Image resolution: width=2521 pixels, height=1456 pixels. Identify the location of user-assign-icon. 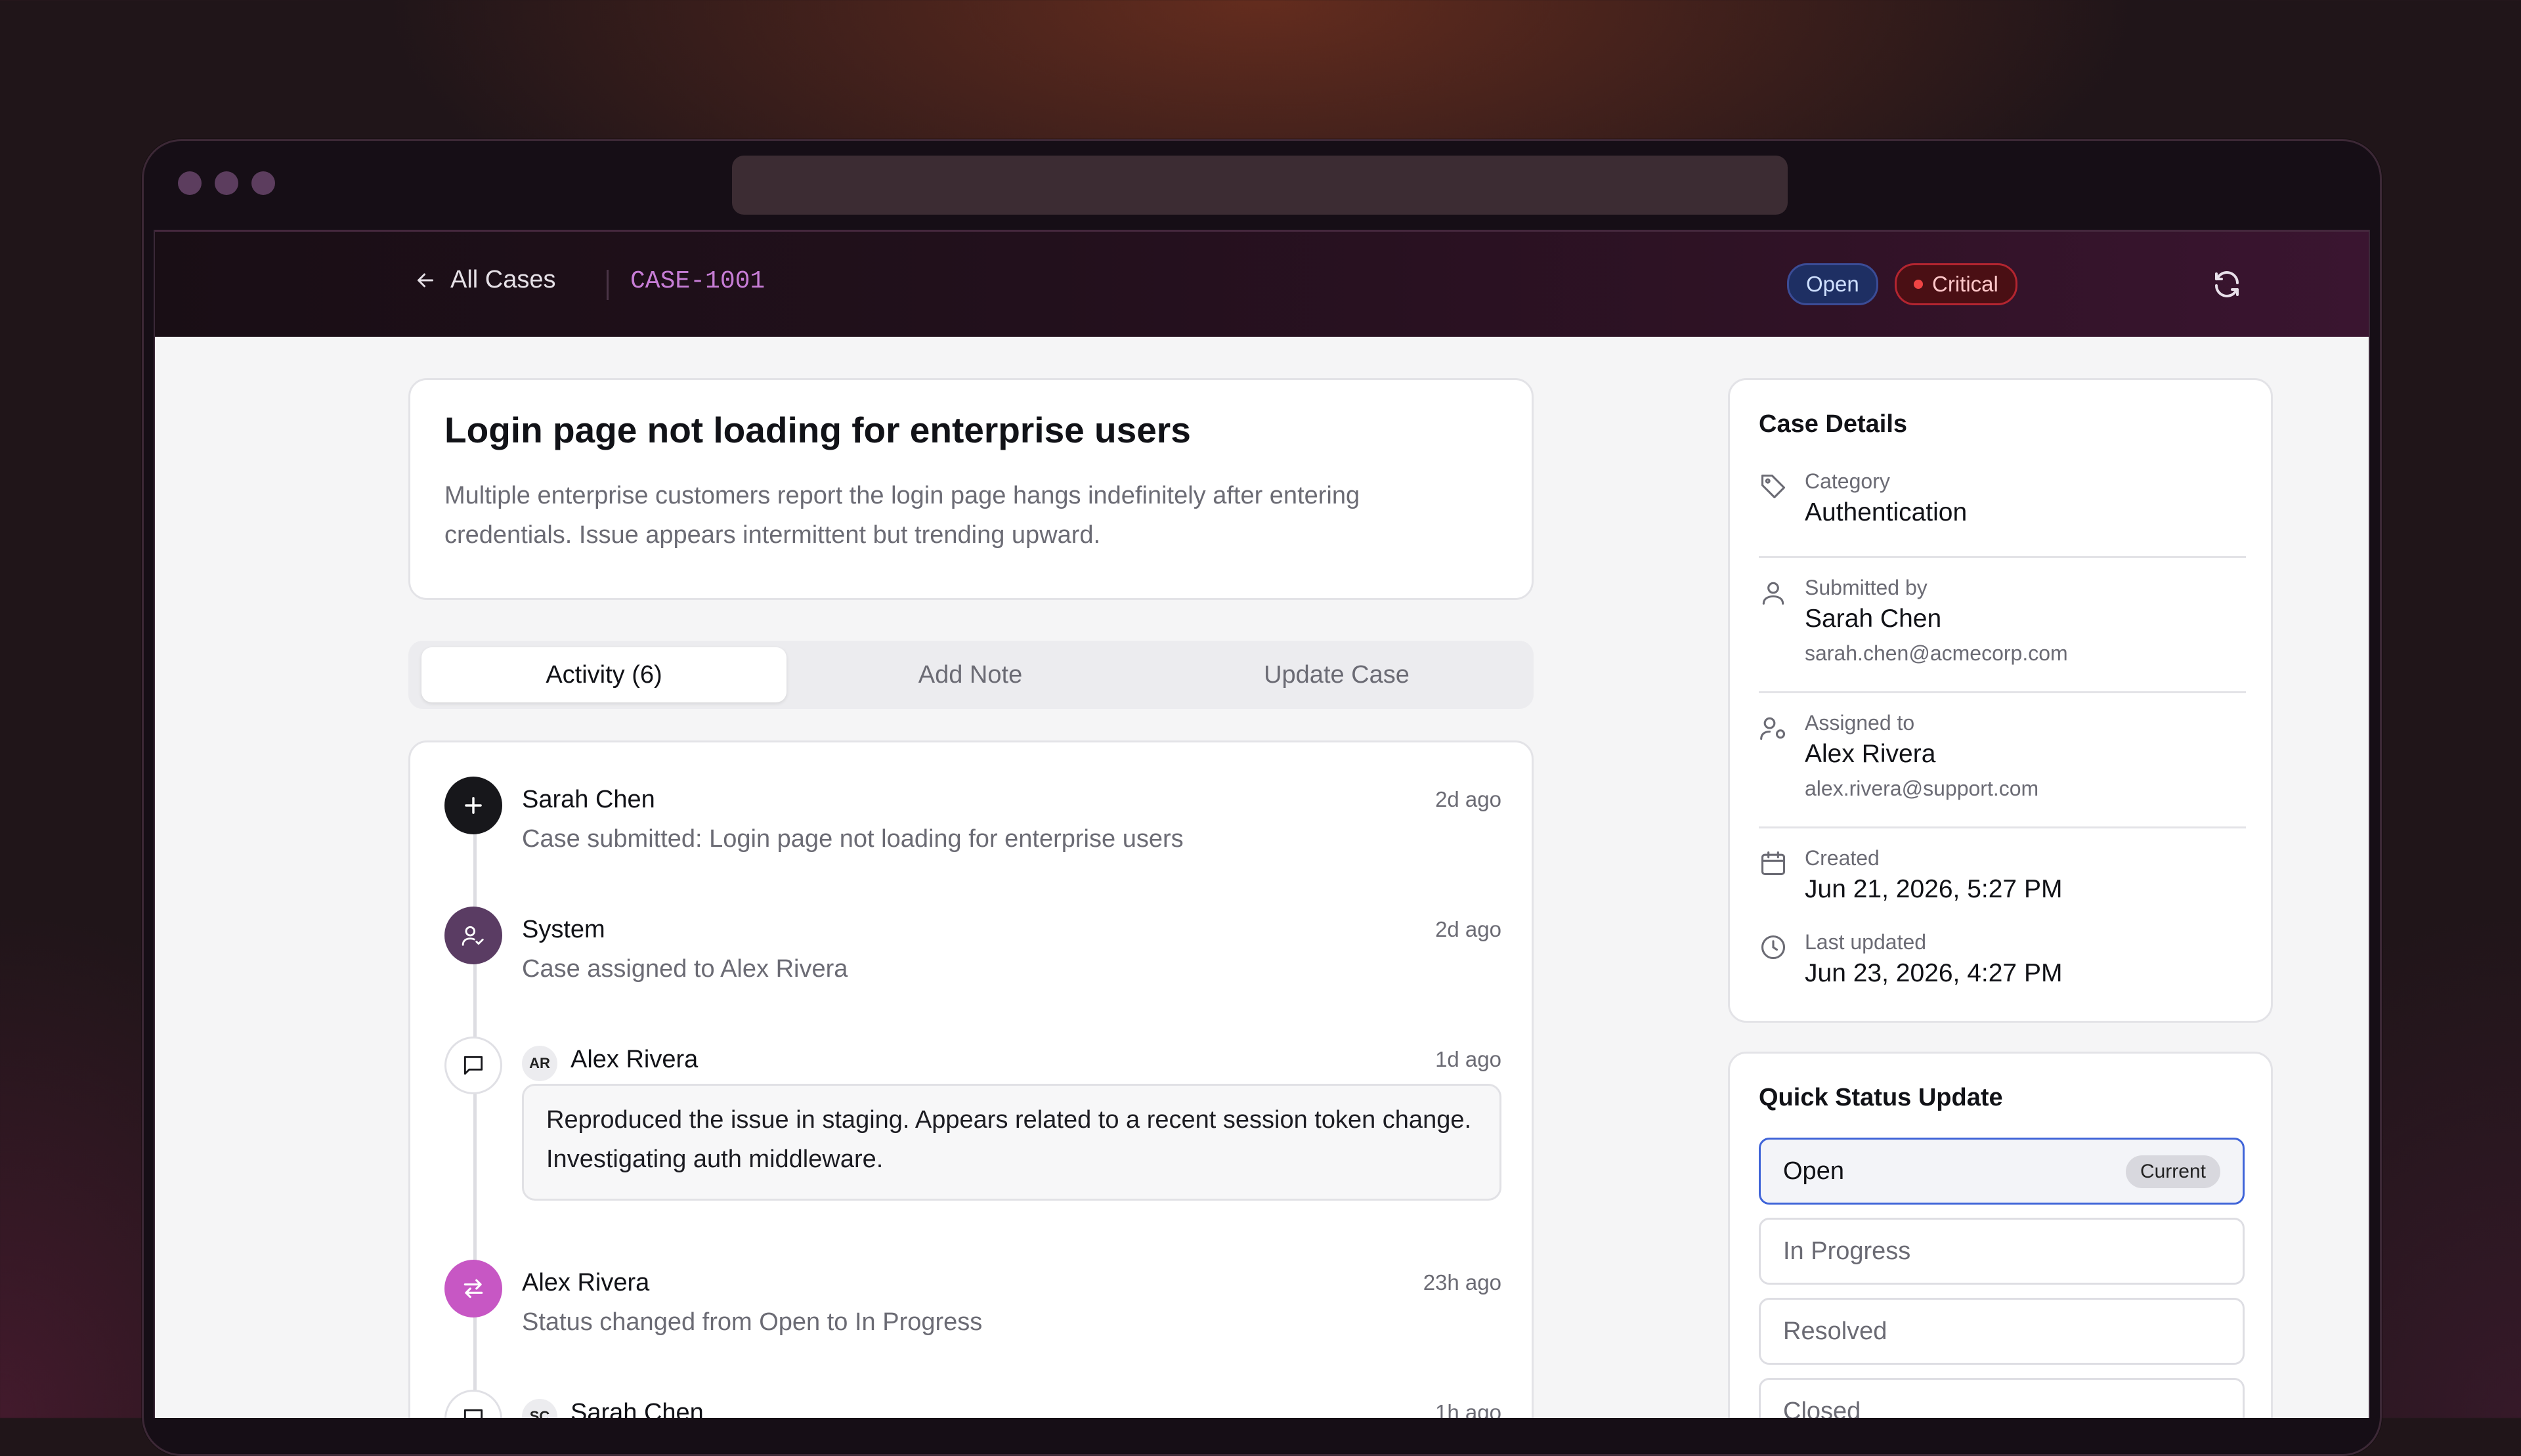
(1773, 728).